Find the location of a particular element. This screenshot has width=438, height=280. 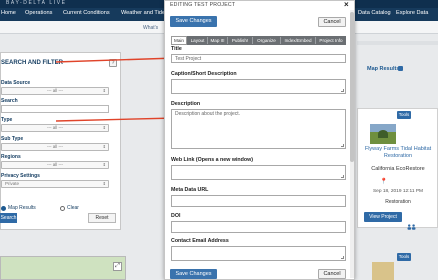

clear-radio: Clear is located at coordinates (69, 208).